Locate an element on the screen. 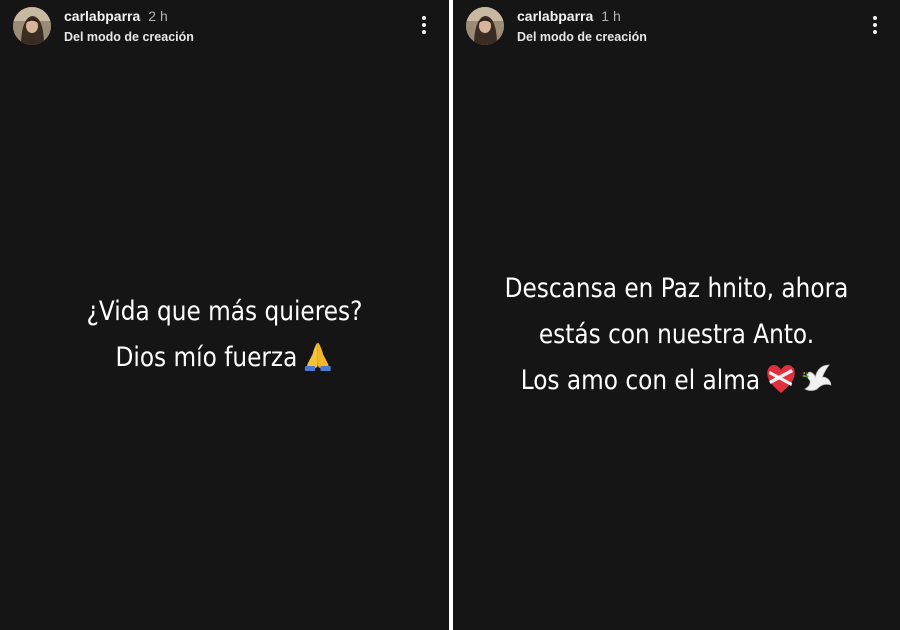  user-line: carlabparra 1 h is located at coordinates (569, 16).